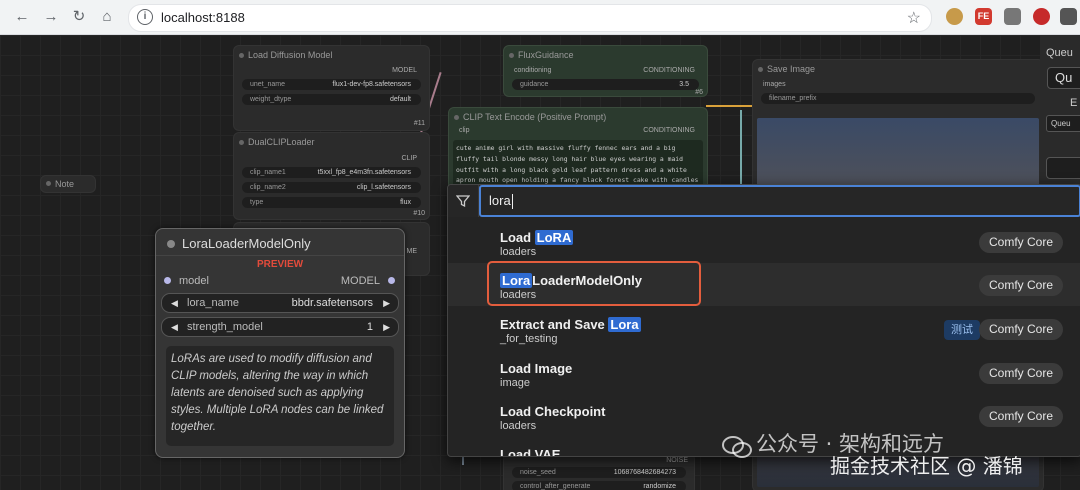 Image resolution: width=1080 pixels, height=490 pixels. Describe the element at coordinates (145, 17) in the screenshot. I see `site-info-icon: i` at that location.